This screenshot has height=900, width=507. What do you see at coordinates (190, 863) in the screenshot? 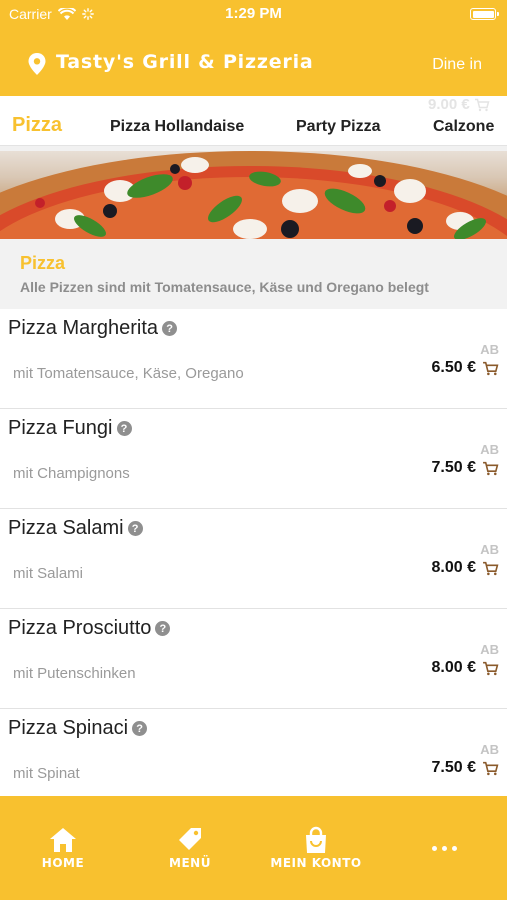
I see `nav-menu-label: MENÜ` at bounding box center [190, 863].